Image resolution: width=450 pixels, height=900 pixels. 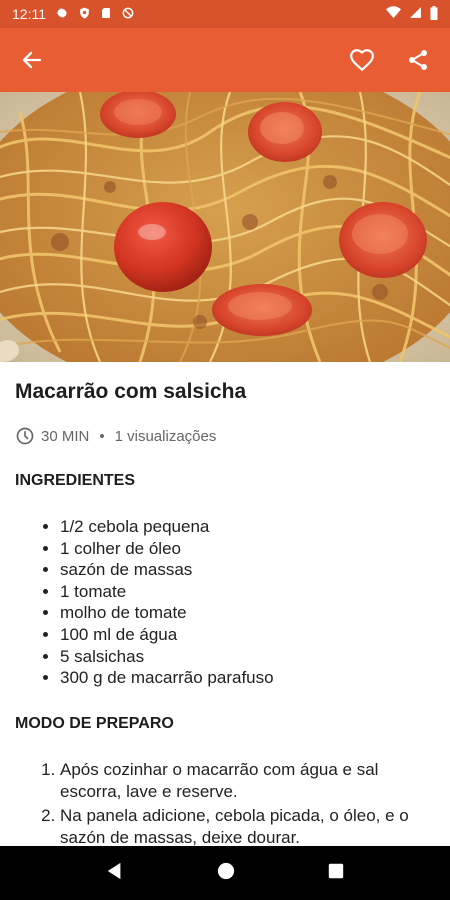 I want to click on app-bar, so click(x=225, y=60).